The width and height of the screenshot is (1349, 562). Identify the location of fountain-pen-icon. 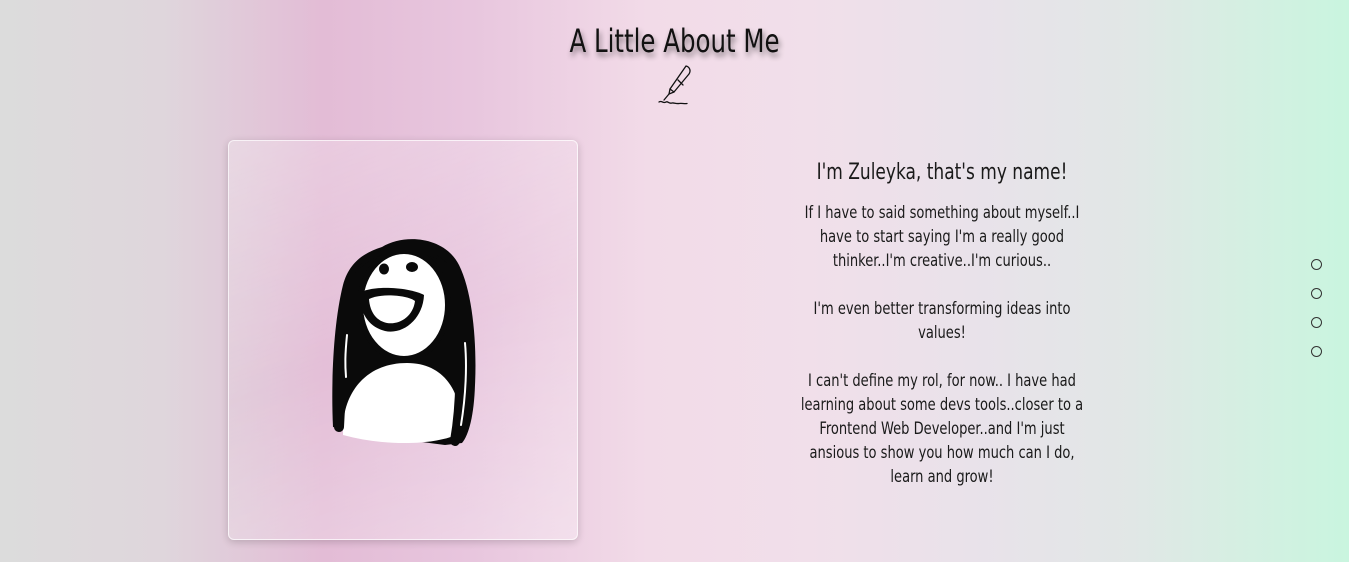
(674, 85).